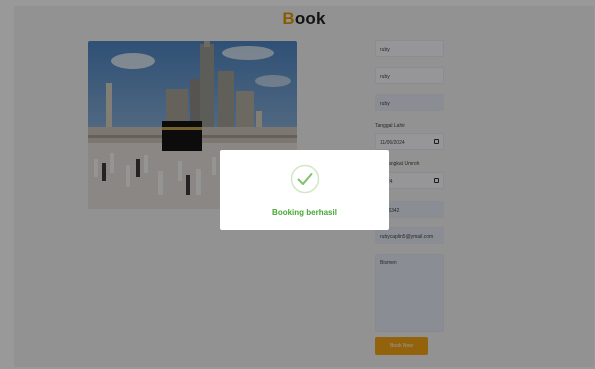  Describe the element at coordinates (305, 179) in the screenshot. I see `check-circle-icon` at that location.